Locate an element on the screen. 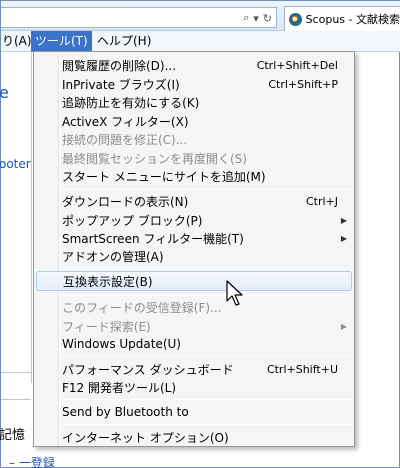  menu-item-label: ダウンロードの表示(N) is located at coordinates (125, 201).